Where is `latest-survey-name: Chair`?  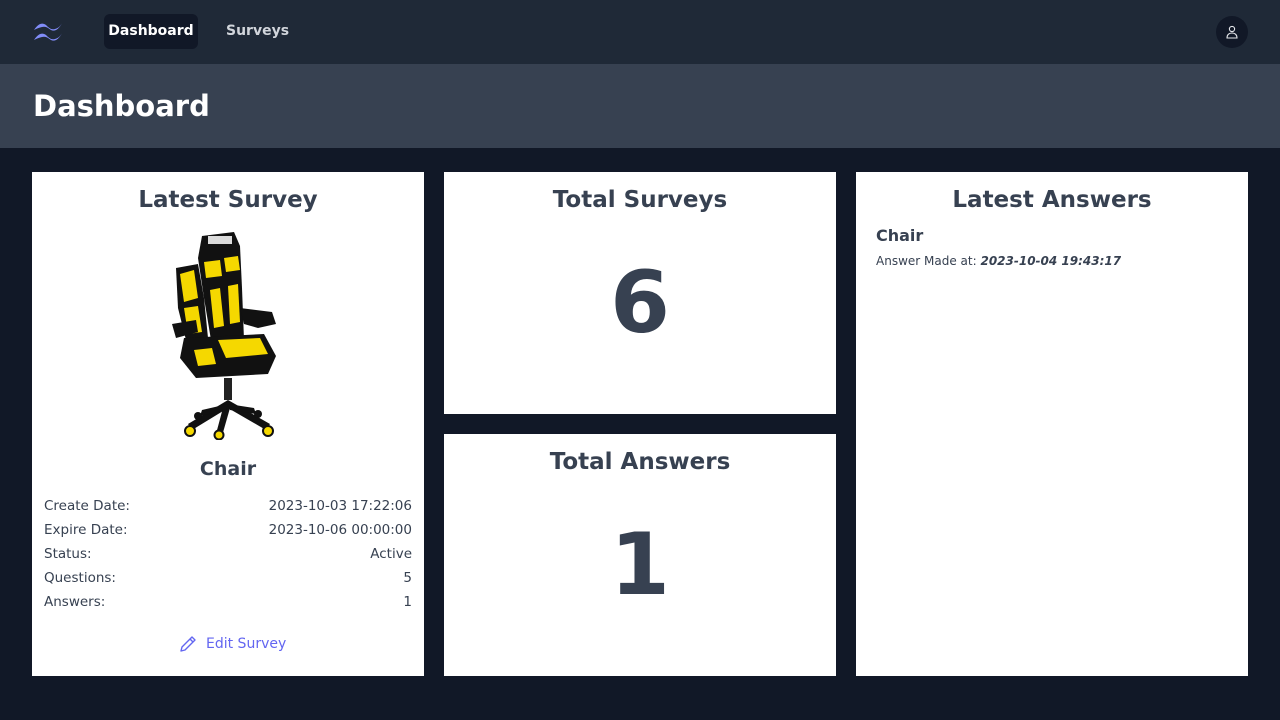
latest-survey-name: Chair is located at coordinates (228, 469).